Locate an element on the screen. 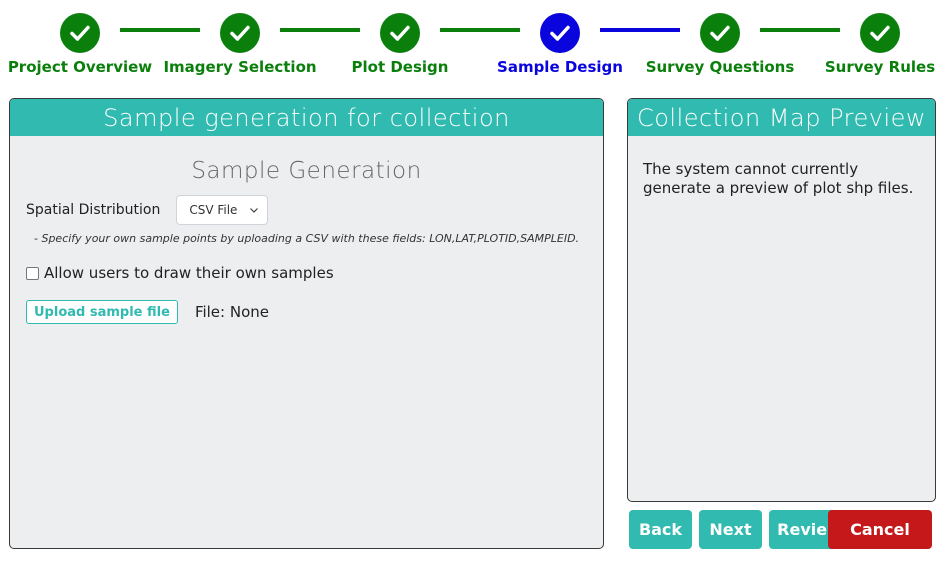 This screenshot has height=583, width=947. spatial-distribution-select: CSV File is located at coordinates (222, 210).